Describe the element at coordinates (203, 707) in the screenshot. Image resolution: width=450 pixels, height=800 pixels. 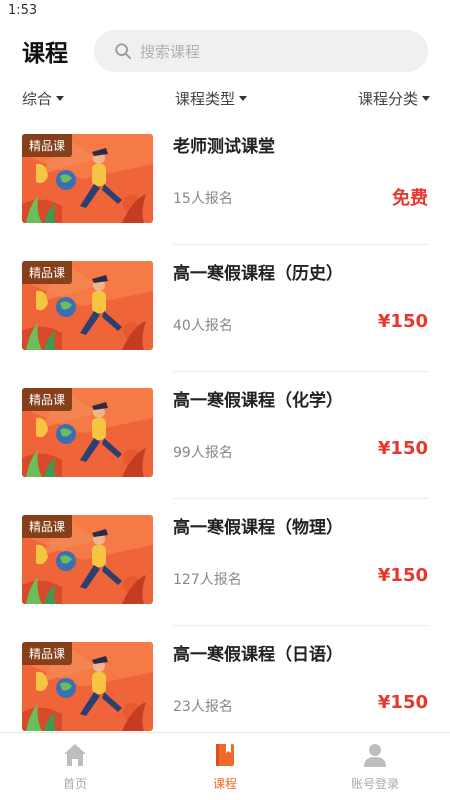
I see `enroll-count: 23人报名` at that location.